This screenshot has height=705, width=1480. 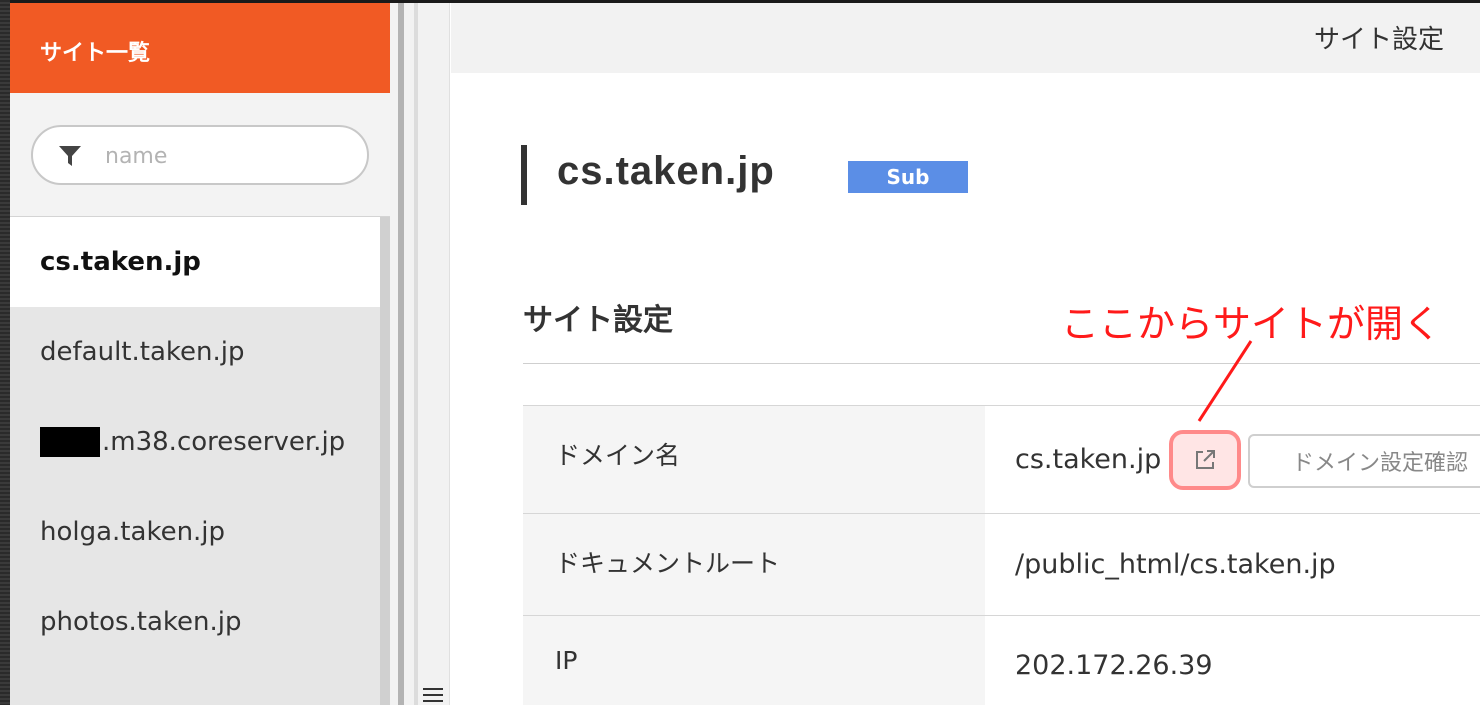 I want to click on site-list-item: holga.taken.jp, so click(x=195, y=532).